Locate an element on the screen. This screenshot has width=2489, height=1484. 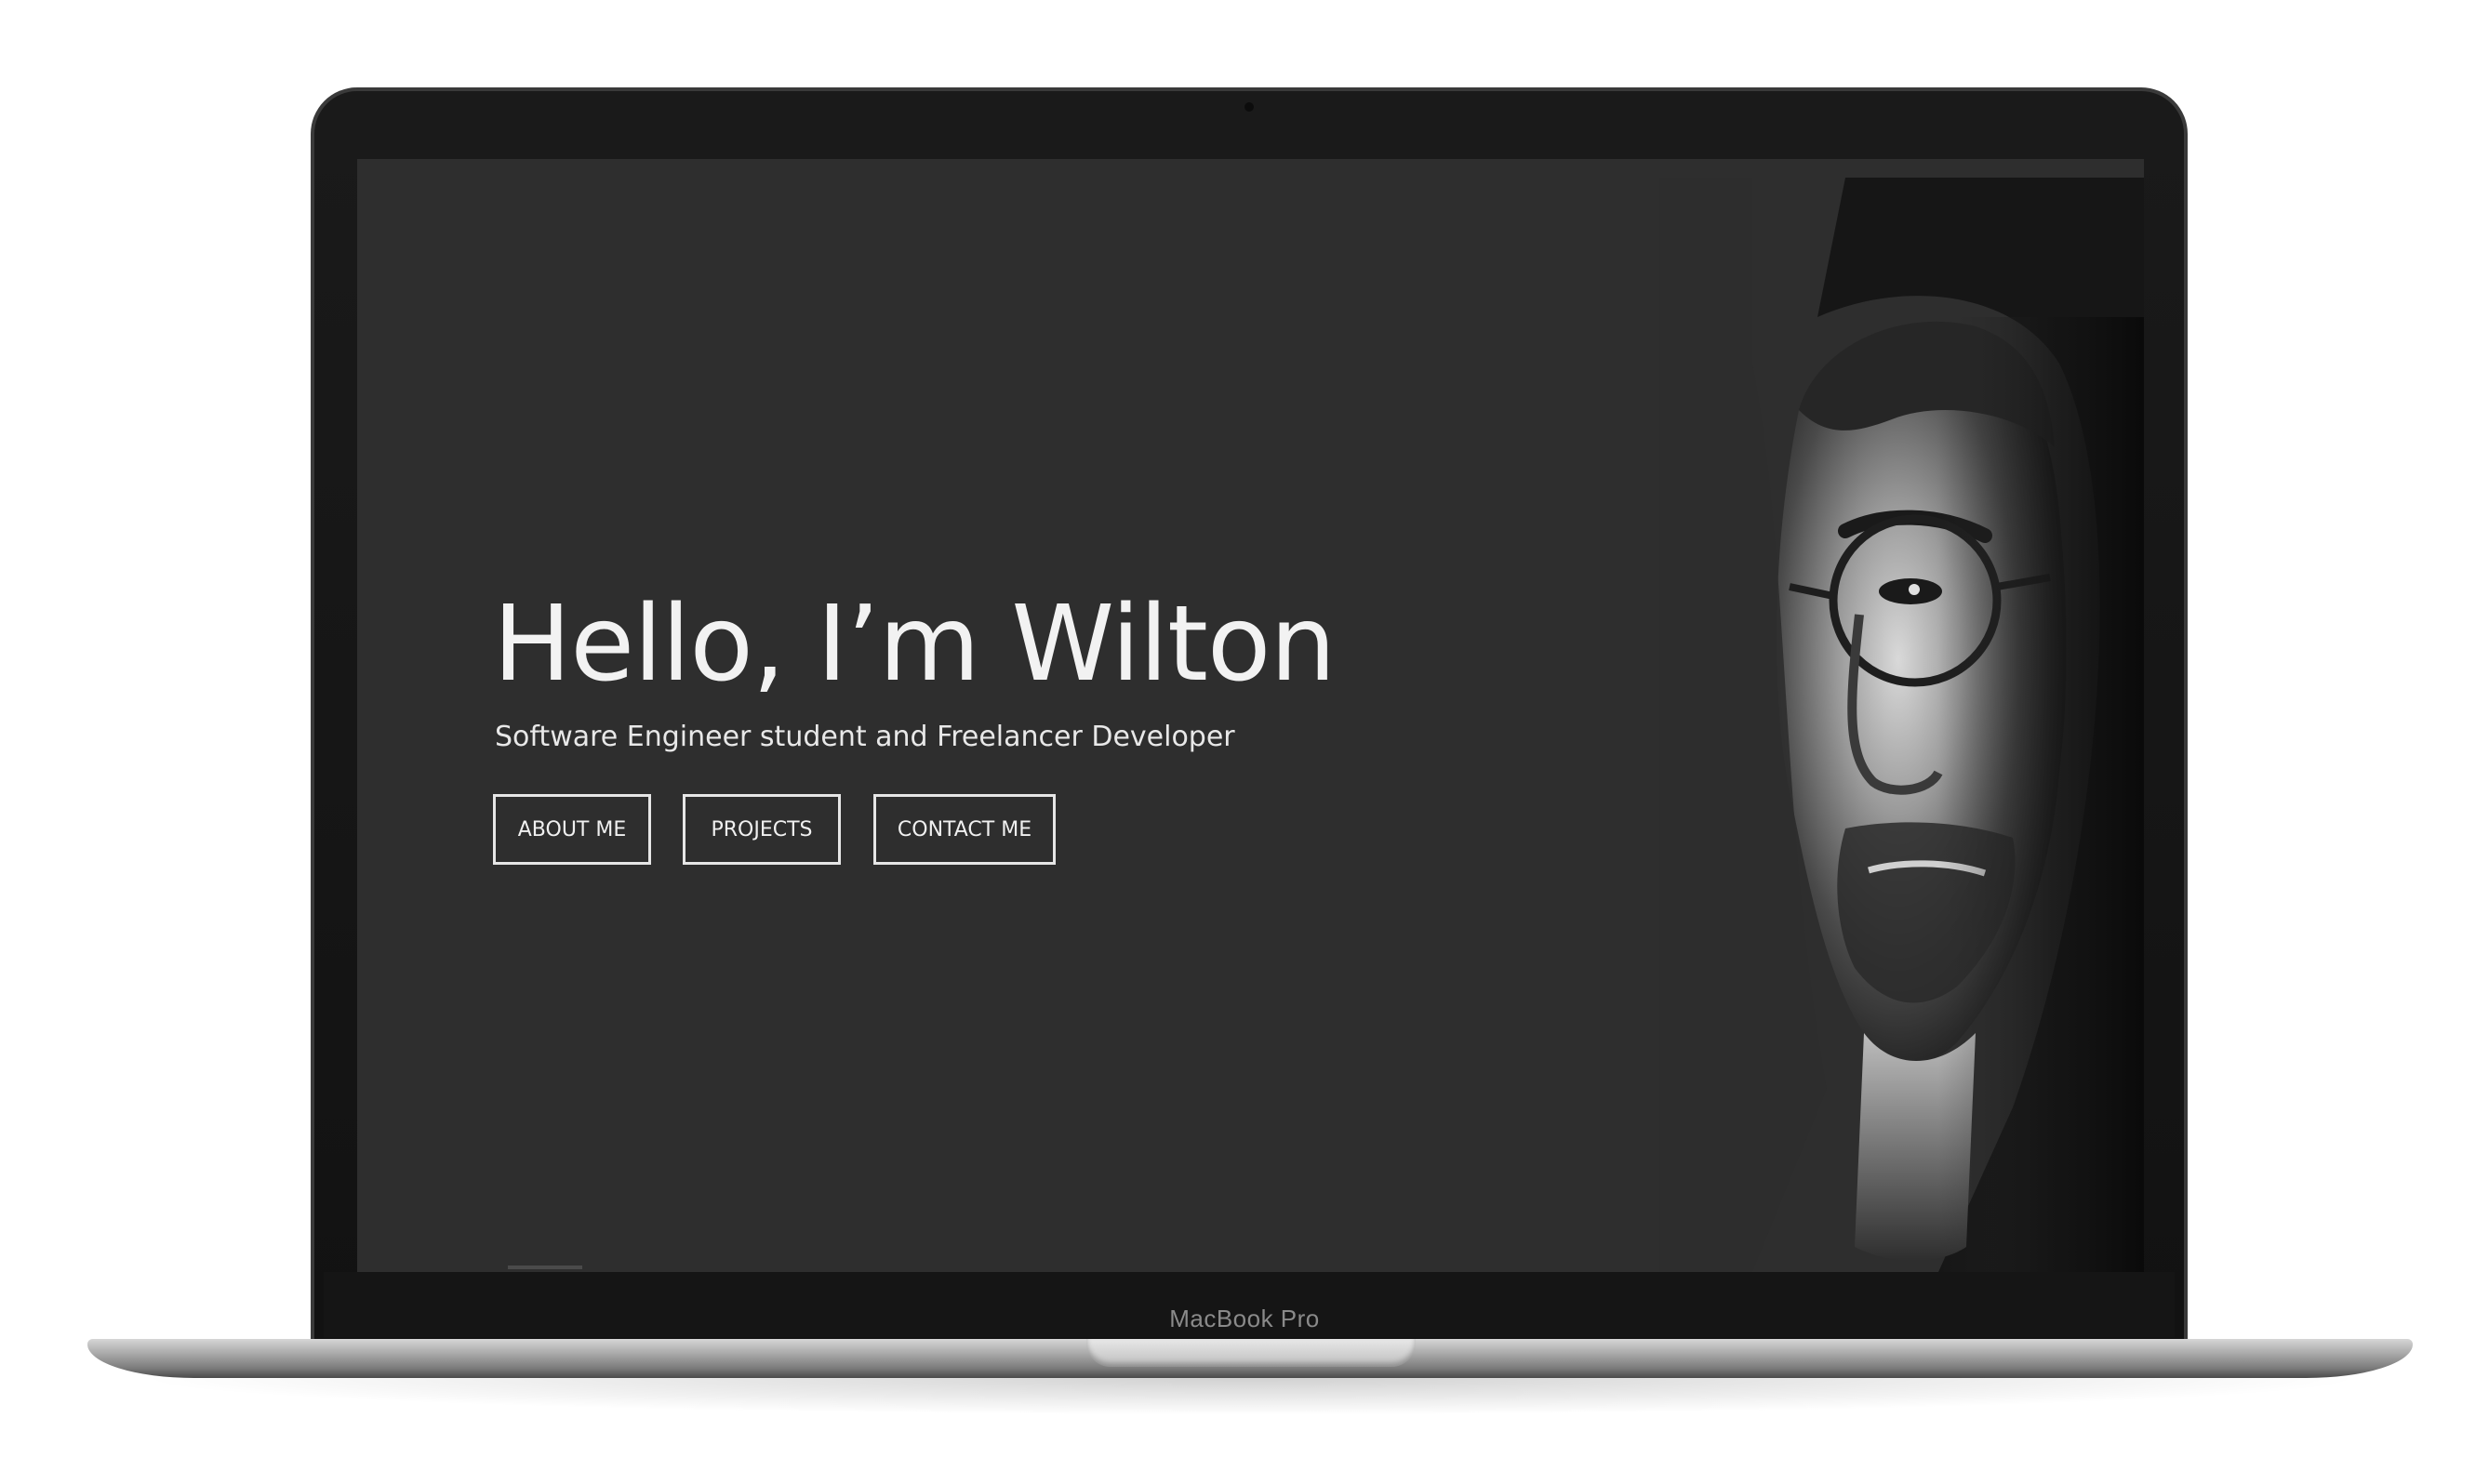
contact-me-button: CONTACT ME is located at coordinates (965, 829).